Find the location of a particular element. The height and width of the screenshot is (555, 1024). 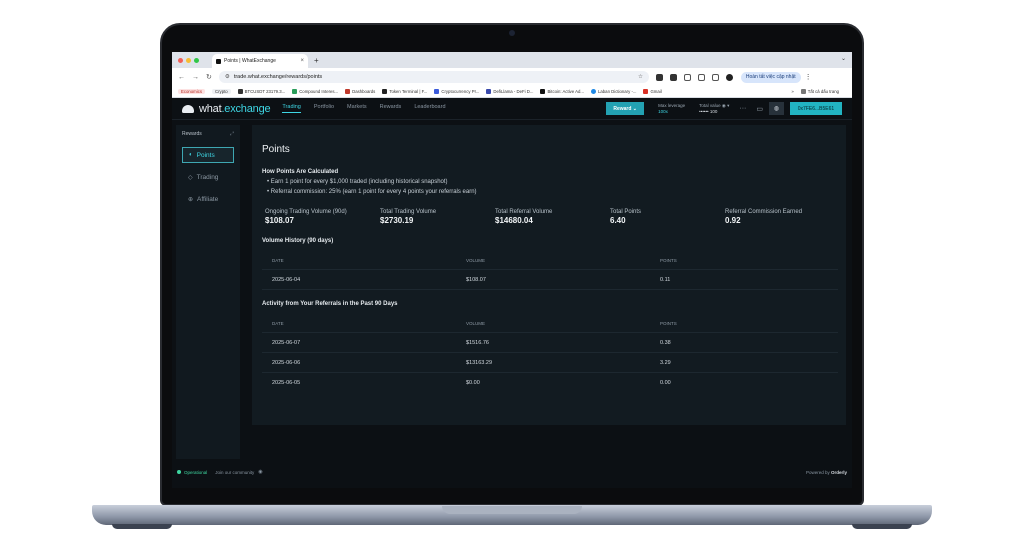

all-bookmarks-folder: Tất cả dấu trang is located at coordinates (819, 91).